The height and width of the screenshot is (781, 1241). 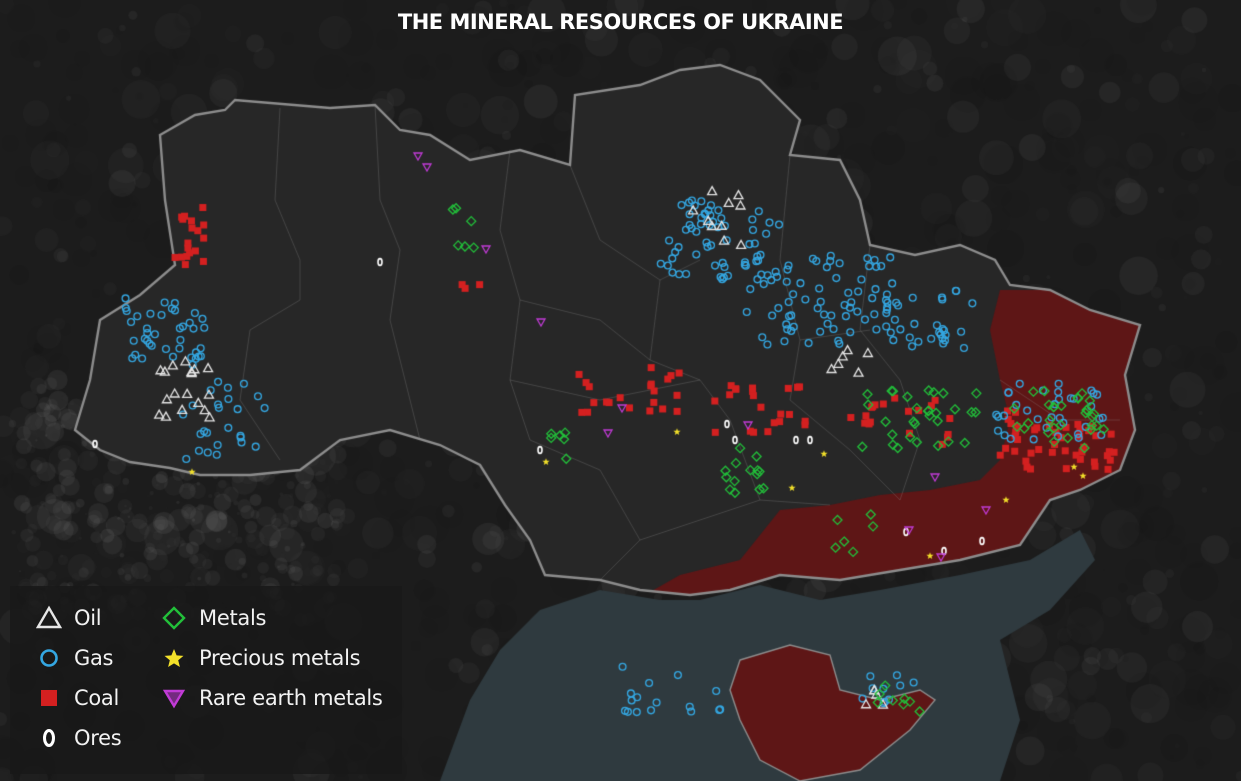 I want to click on legend-label-metals: Metals, so click(x=233, y=618).